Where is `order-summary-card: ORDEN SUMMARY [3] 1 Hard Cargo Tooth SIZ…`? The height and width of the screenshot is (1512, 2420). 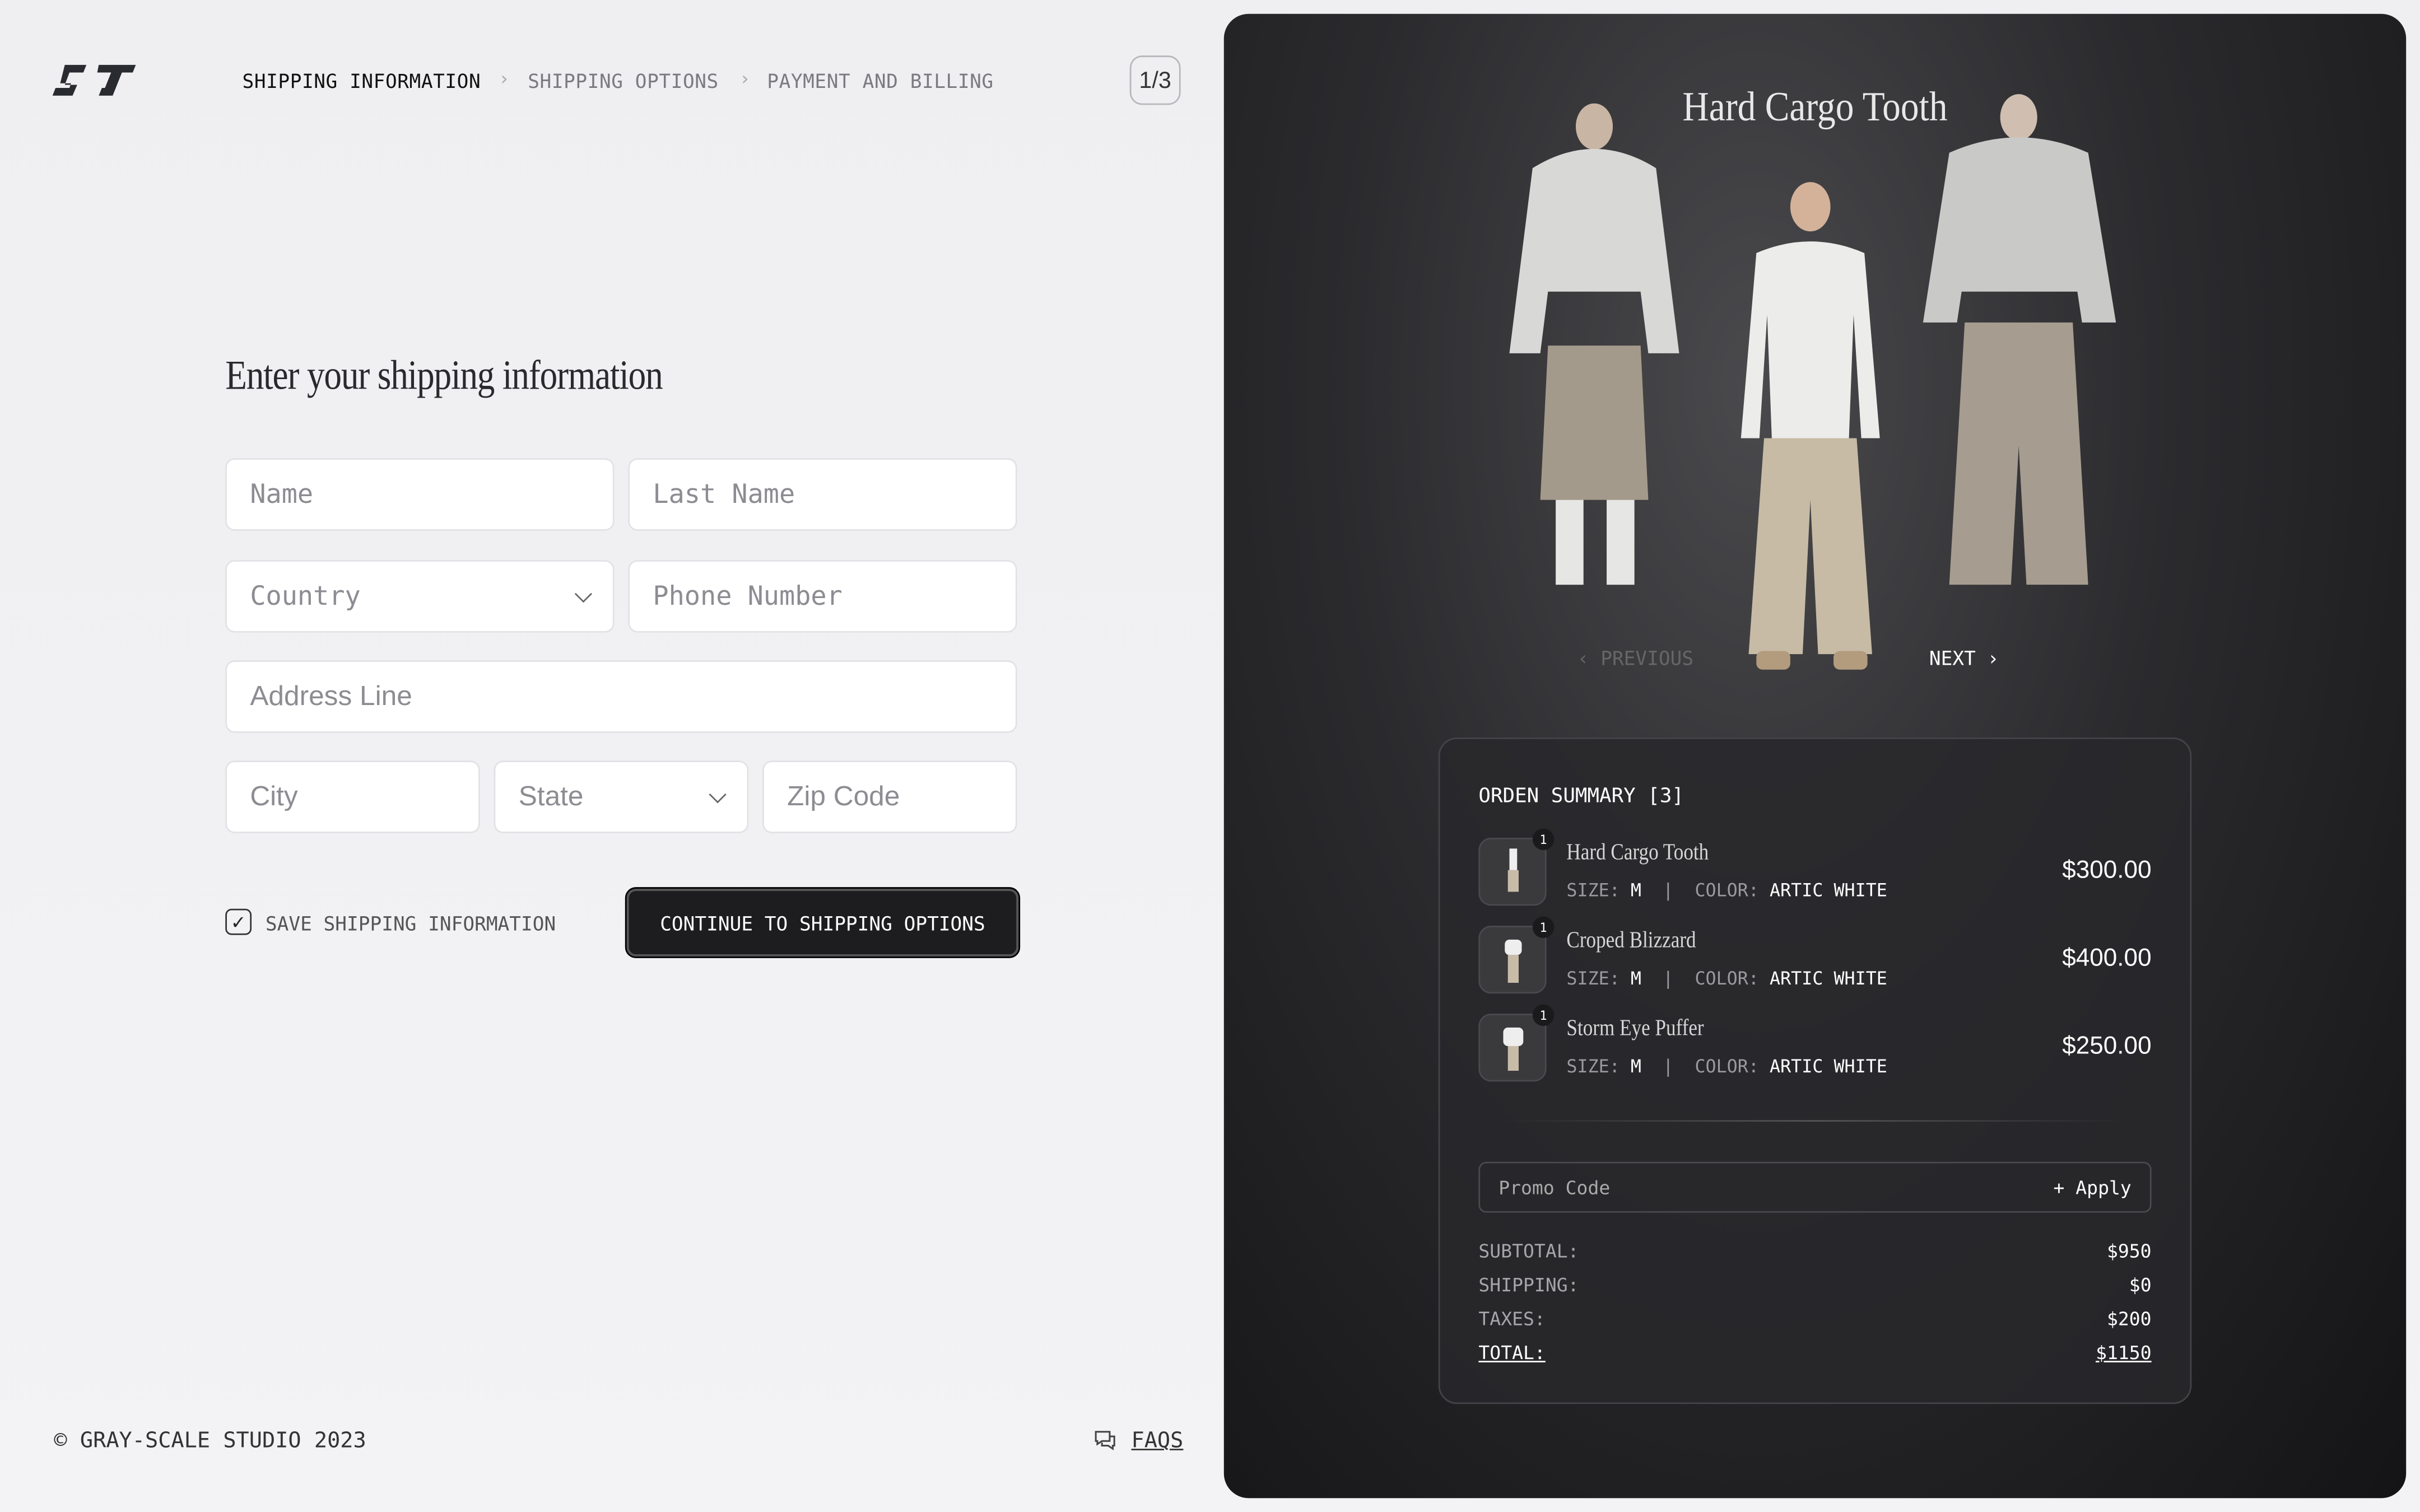
order-summary-card: ORDEN SUMMARY [3] 1 Hard Cargo Tooth SIZ… is located at coordinates (1815, 1071).